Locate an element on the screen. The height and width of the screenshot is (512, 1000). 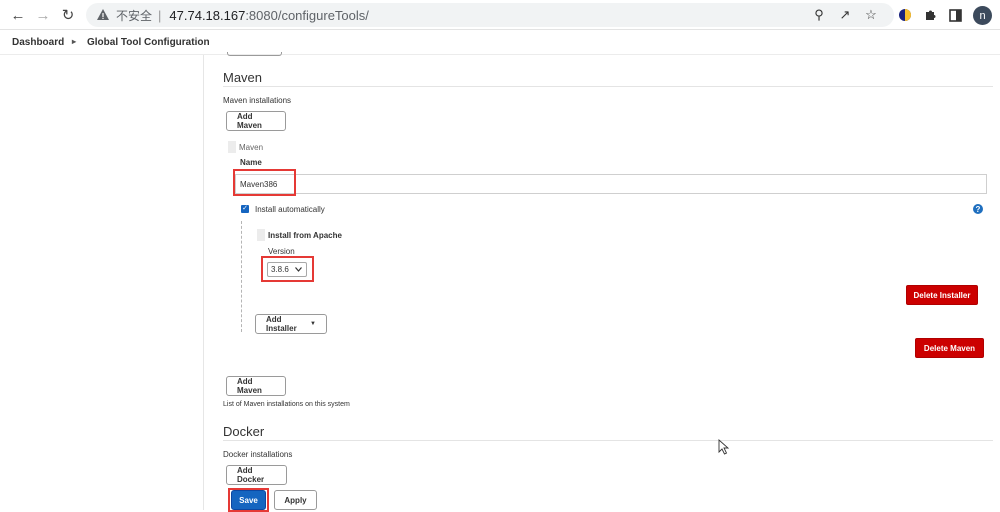
add-maven-button-bottom: Add Maven is located at coordinates (256, 386).